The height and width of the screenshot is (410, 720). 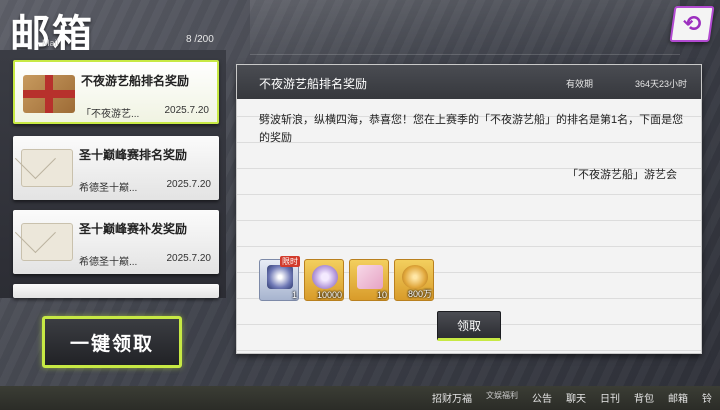 What do you see at coordinates (133, 155) in the screenshot?
I see `mail-item-title: 圣十巅峰赛排名奖励` at bounding box center [133, 155].